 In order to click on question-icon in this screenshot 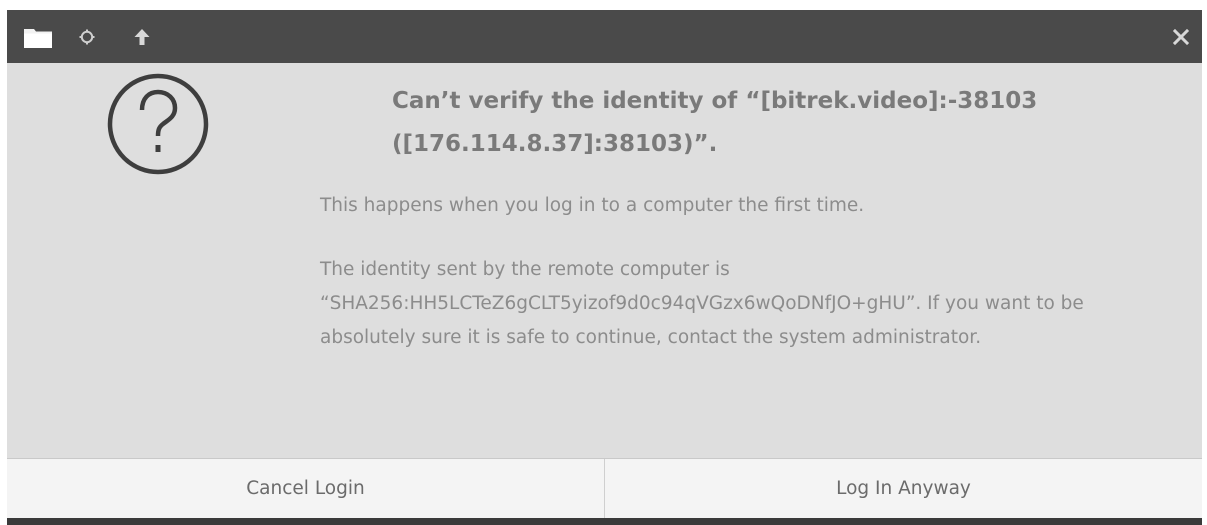, I will do `click(158, 124)`.